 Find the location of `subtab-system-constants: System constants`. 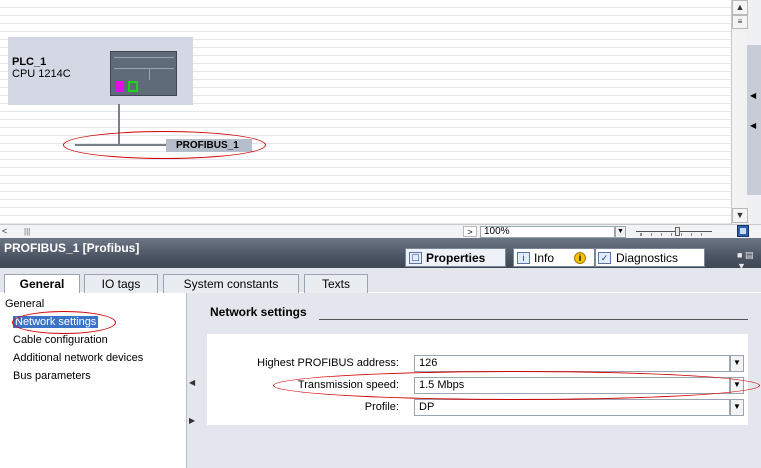

subtab-system-constants: System constants is located at coordinates (231, 283).